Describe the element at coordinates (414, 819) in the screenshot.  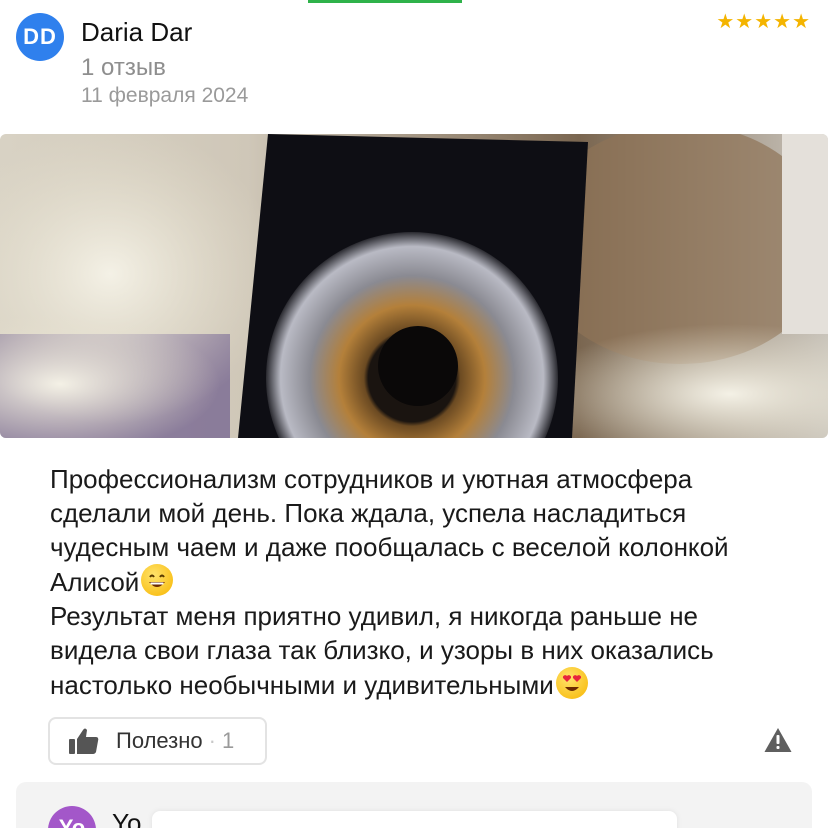
I see `overlay-popup` at that location.